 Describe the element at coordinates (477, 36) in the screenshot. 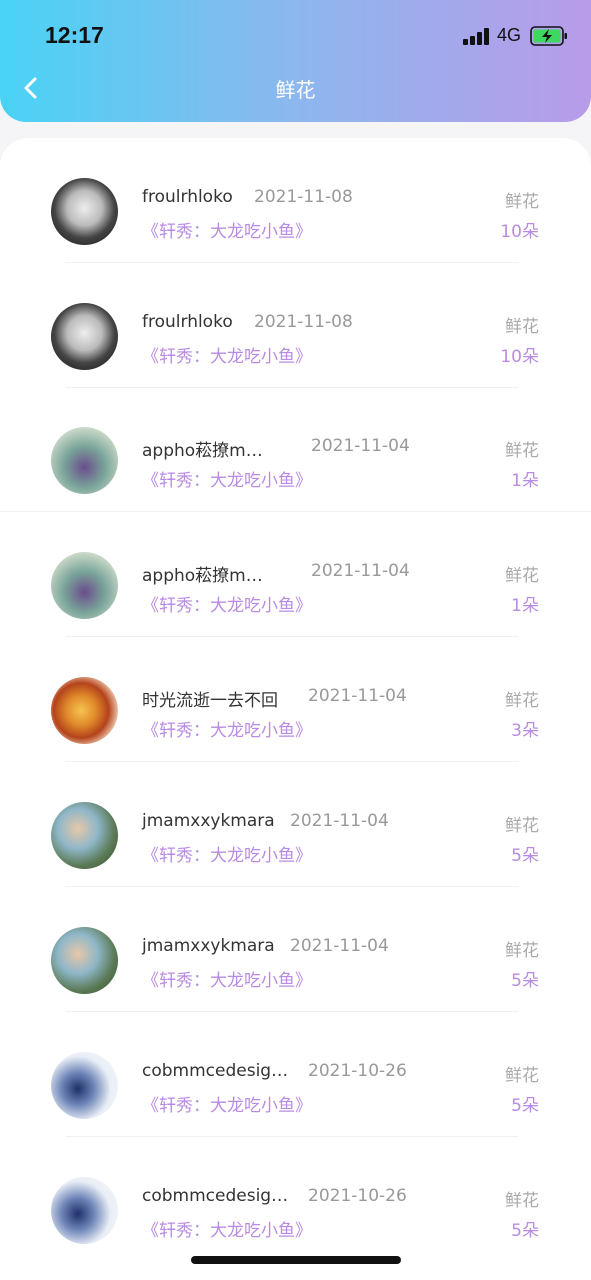

I see `signal-icon` at that location.